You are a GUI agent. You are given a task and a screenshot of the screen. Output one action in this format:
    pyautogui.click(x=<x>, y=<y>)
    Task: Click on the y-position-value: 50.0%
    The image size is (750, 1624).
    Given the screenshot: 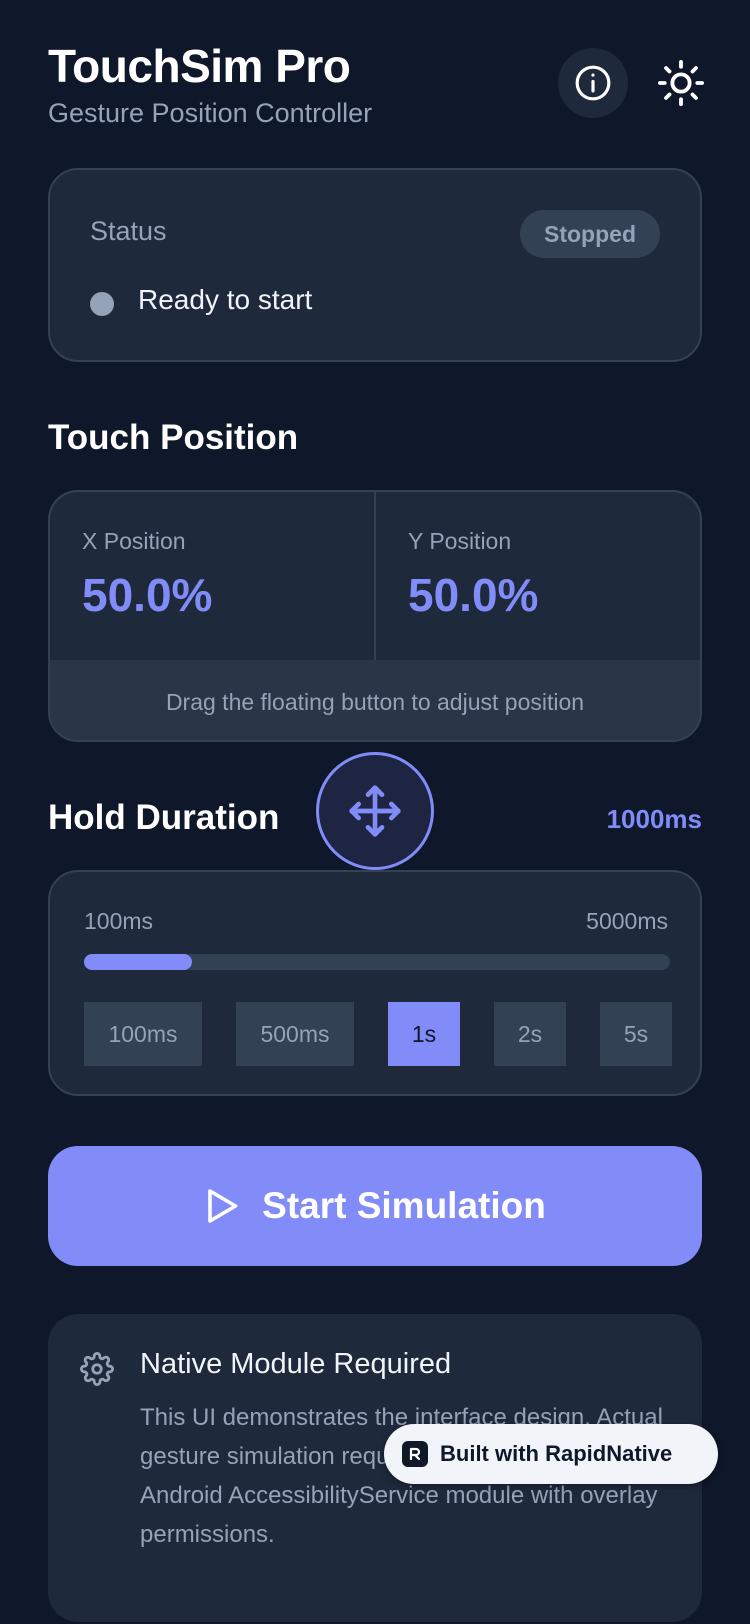 What is the action you would take?
    pyautogui.click(x=473, y=595)
    